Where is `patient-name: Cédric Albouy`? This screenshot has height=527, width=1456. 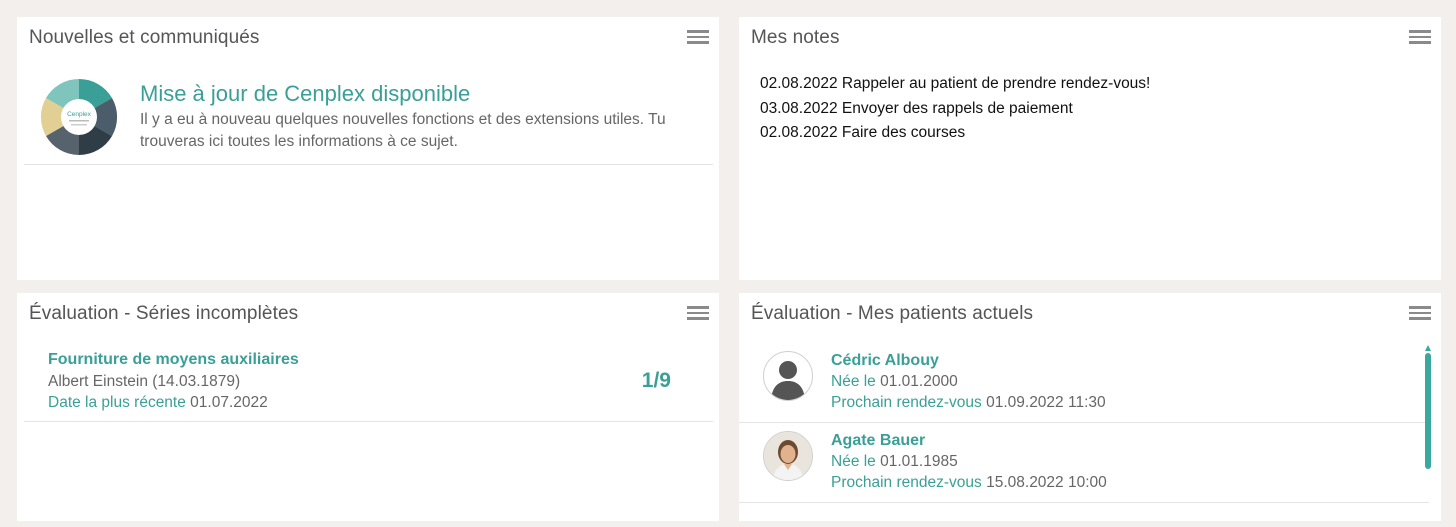
patient-name: Cédric Albouy is located at coordinates (885, 361).